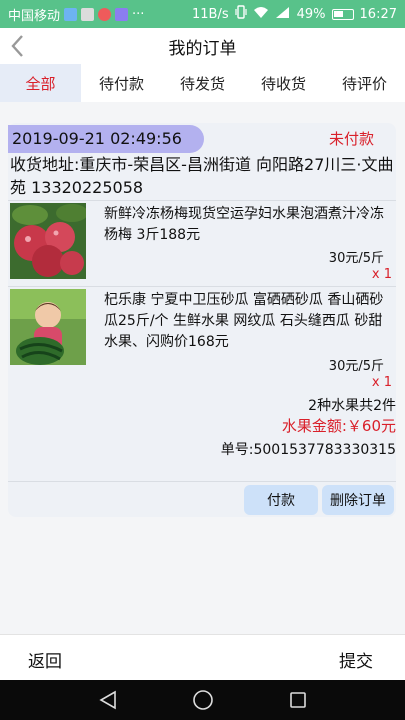  Describe the element at coordinates (283, 83) in the screenshot. I see `tab-pending-receipt: 待收货` at that location.